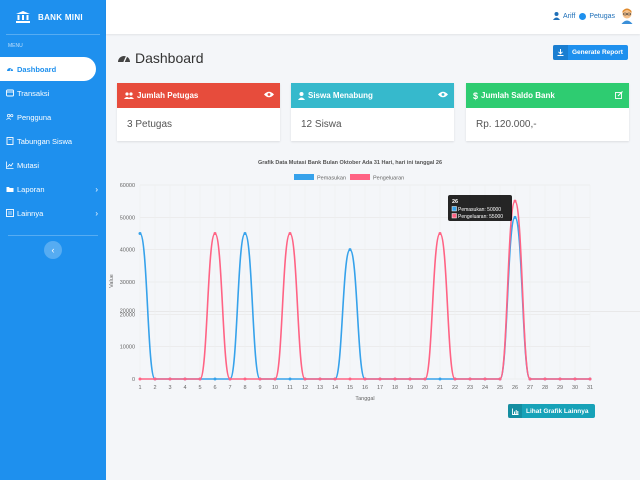  Describe the element at coordinates (60, 17) in the screenshot. I see `brand-name: BANK MINI` at that location.